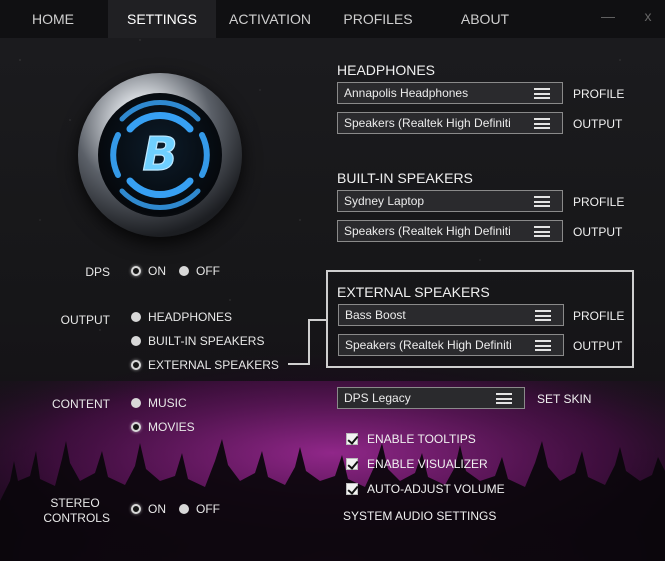  What do you see at coordinates (451, 315) in the screenshot?
I see `external-profile-dropdown: Bass Boost` at bounding box center [451, 315].